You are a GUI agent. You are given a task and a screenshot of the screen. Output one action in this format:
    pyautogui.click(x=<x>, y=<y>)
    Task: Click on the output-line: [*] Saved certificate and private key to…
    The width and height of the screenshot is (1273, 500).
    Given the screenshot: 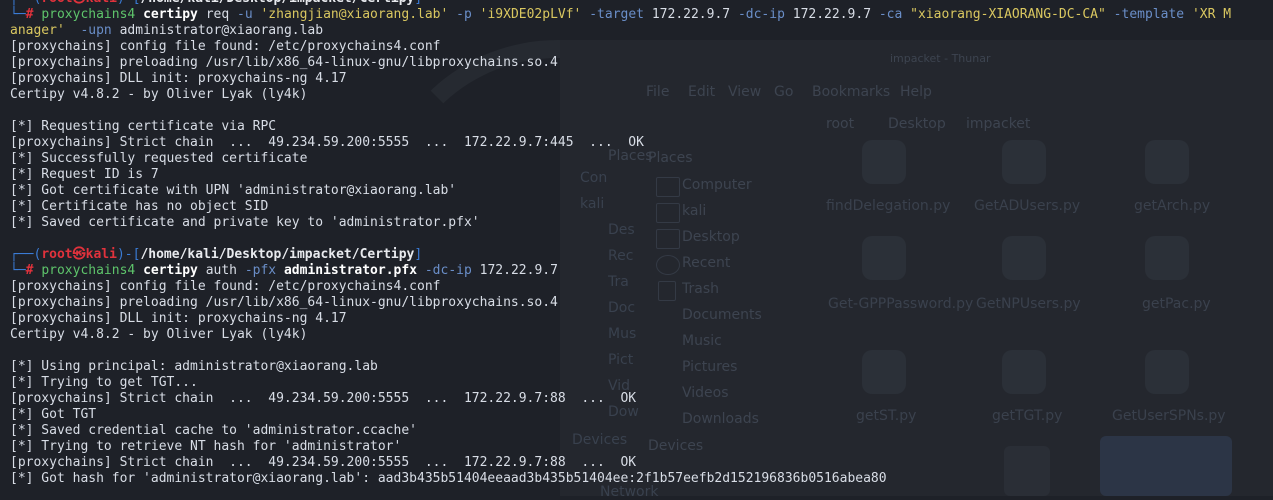 What is the action you would take?
    pyautogui.click(x=245, y=222)
    